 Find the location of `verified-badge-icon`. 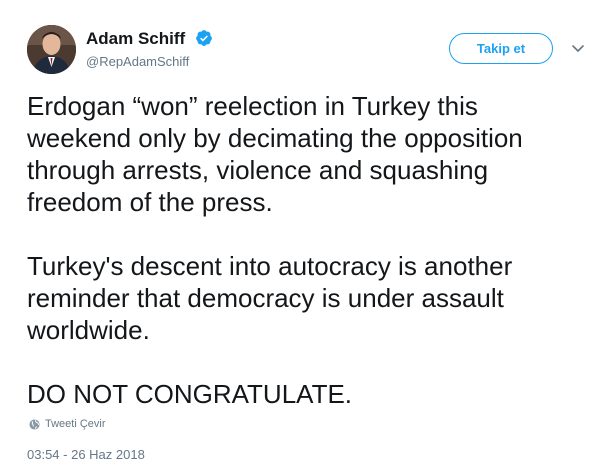

verified-badge-icon is located at coordinates (204, 38).